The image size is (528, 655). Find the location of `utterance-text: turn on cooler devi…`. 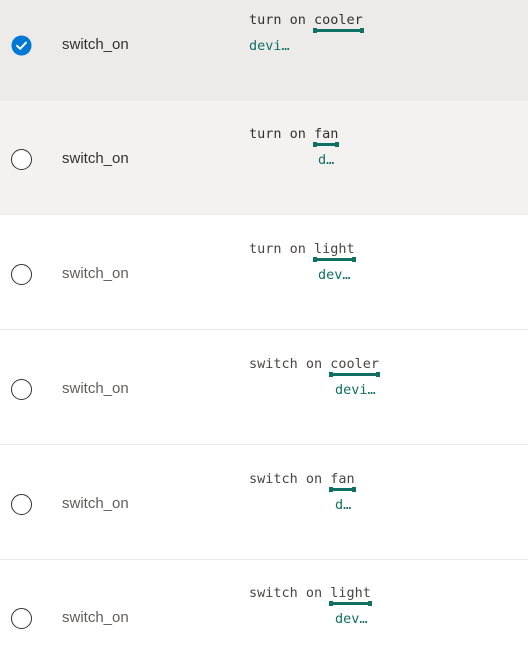

utterance-text: turn on cooler devi… is located at coordinates (349, 33).